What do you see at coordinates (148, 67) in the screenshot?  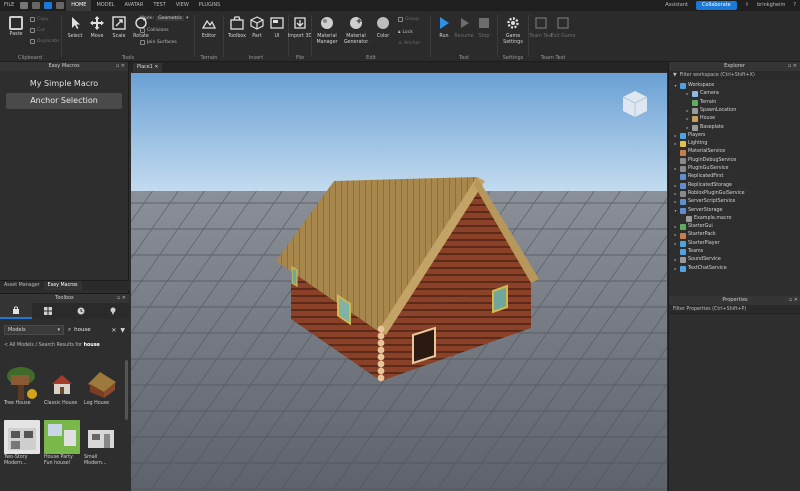 I see `tab-place1: Place1 ✕` at bounding box center [148, 67].